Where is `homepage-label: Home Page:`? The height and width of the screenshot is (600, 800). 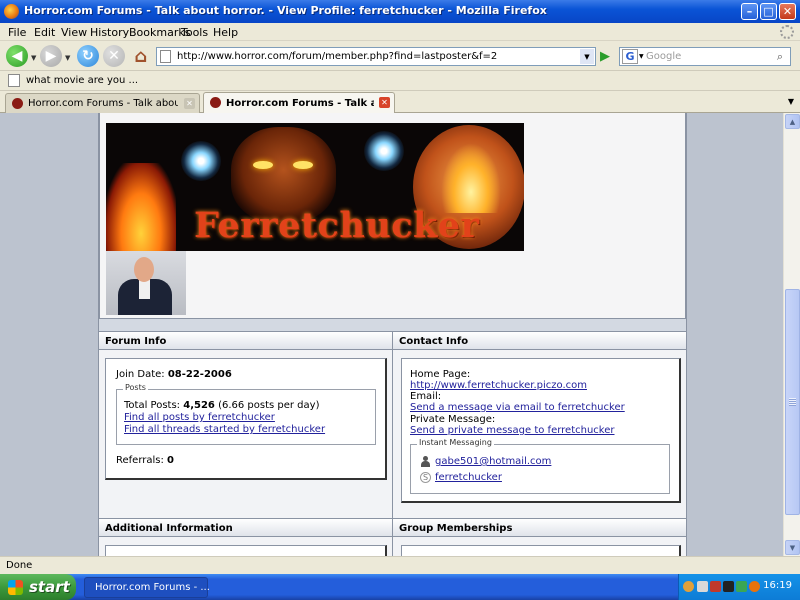
homepage-label: Home Page: is located at coordinates (440, 374).